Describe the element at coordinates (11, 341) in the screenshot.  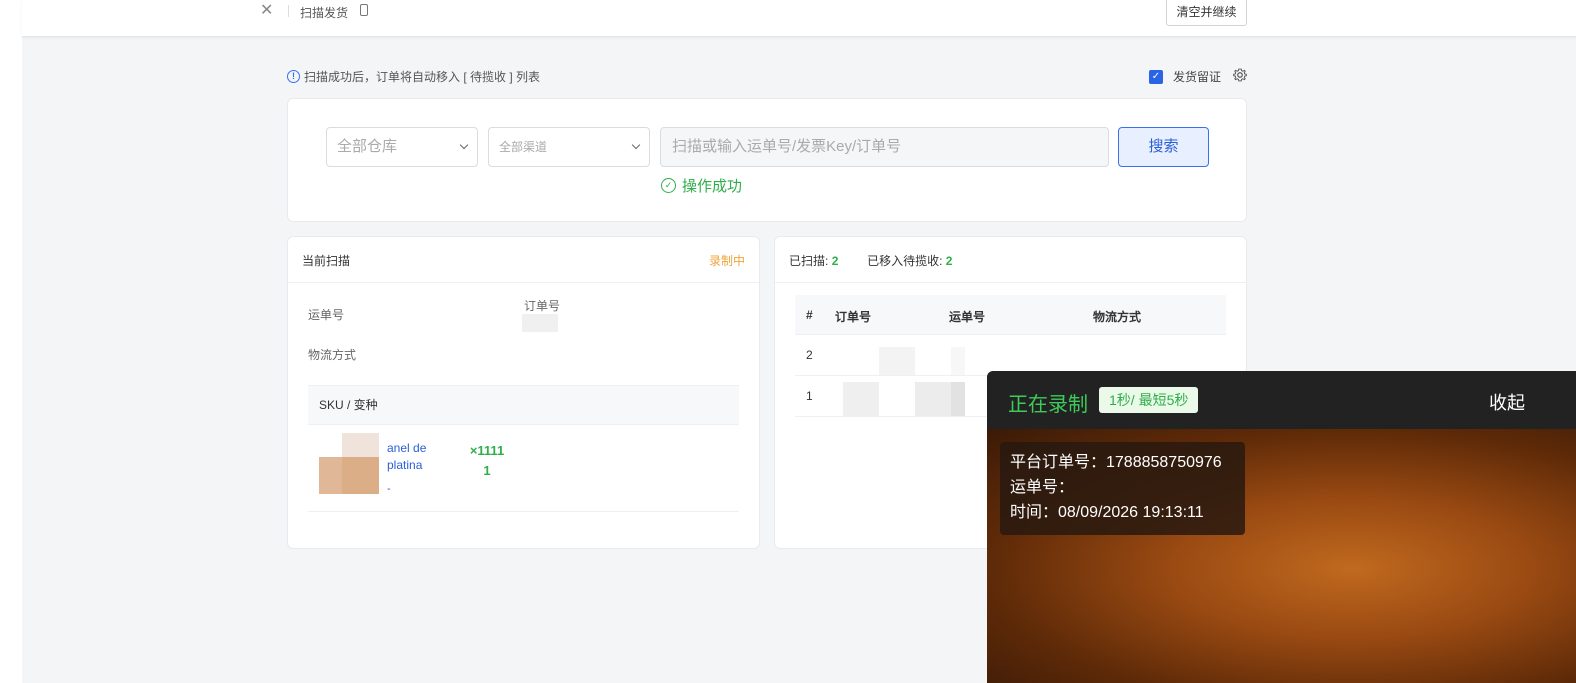
I see `left-gutter` at that location.